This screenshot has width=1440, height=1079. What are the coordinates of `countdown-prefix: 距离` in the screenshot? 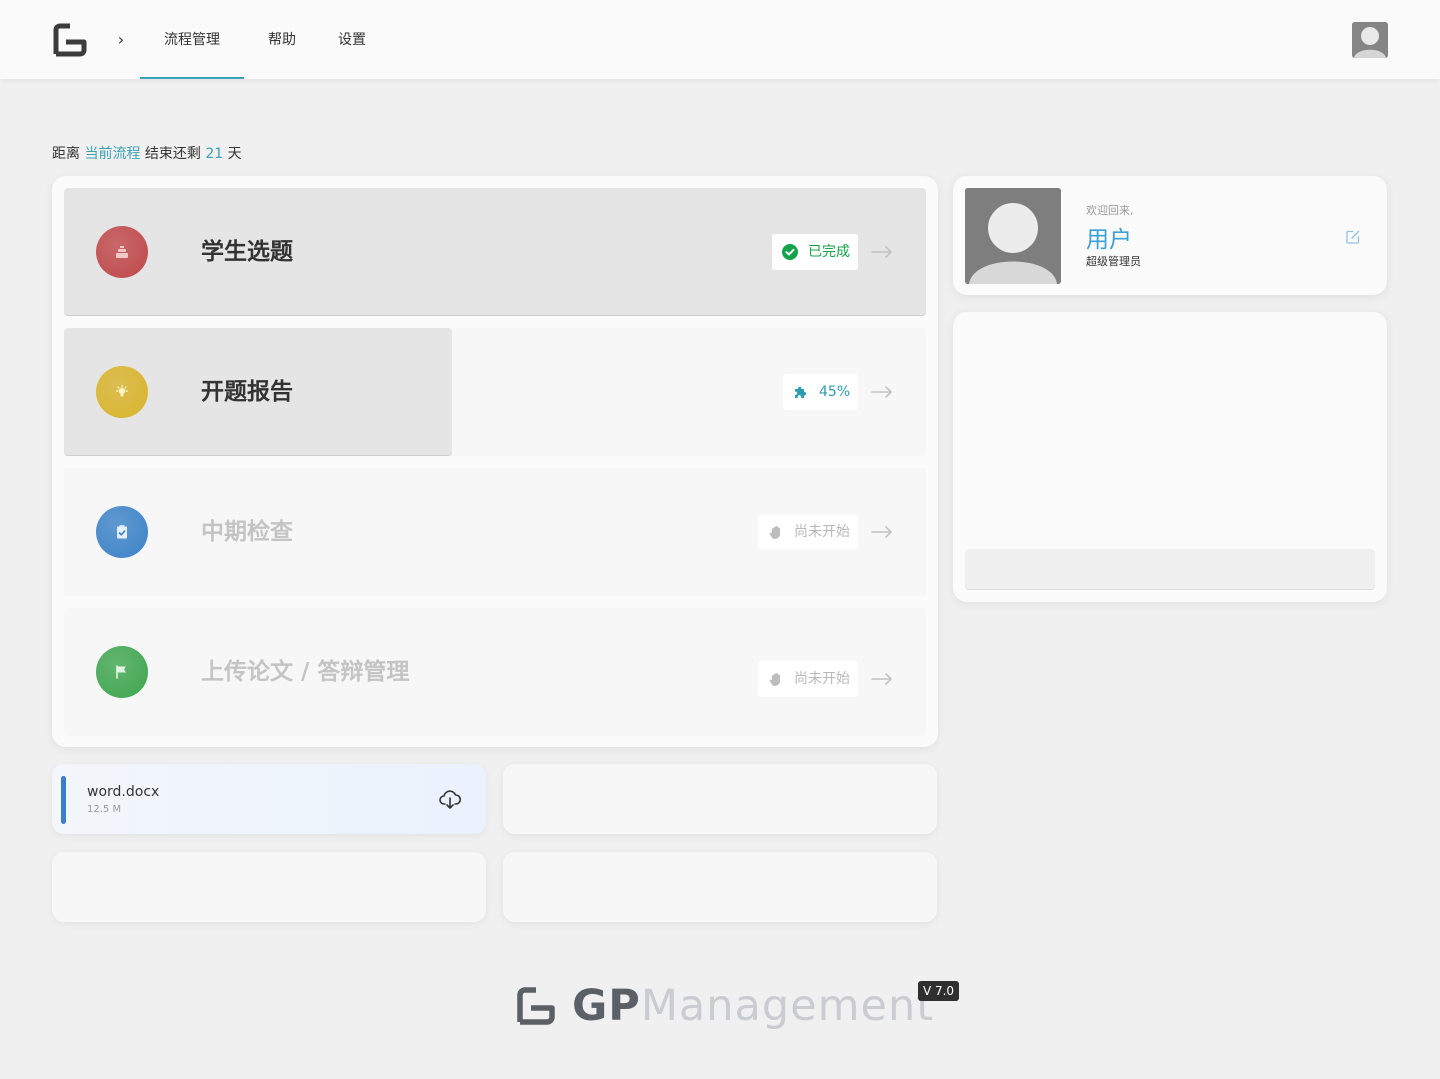 It's located at (66, 154).